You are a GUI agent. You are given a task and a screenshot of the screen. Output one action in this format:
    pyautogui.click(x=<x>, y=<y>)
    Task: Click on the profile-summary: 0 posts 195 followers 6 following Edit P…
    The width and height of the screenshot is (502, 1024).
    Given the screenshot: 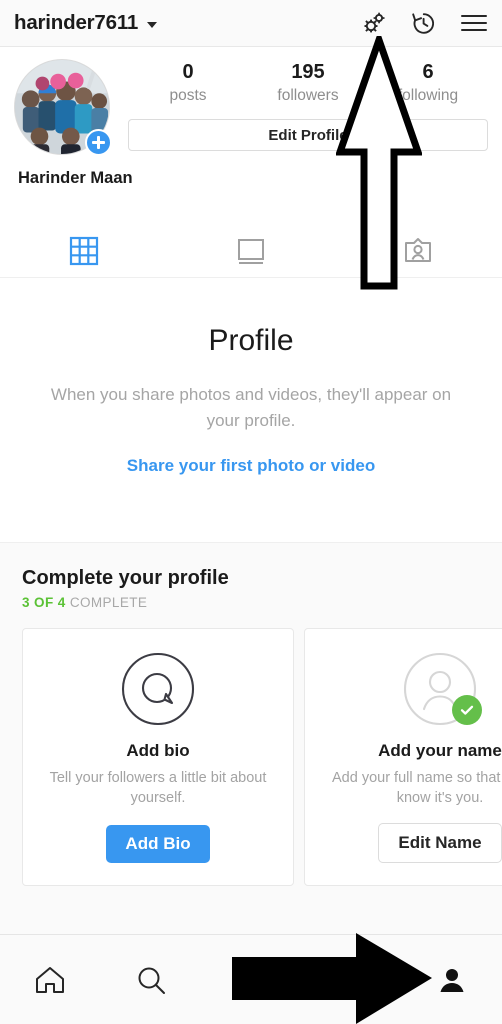 What is the action you would take?
    pyautogui.click(x=251, y=101)
    